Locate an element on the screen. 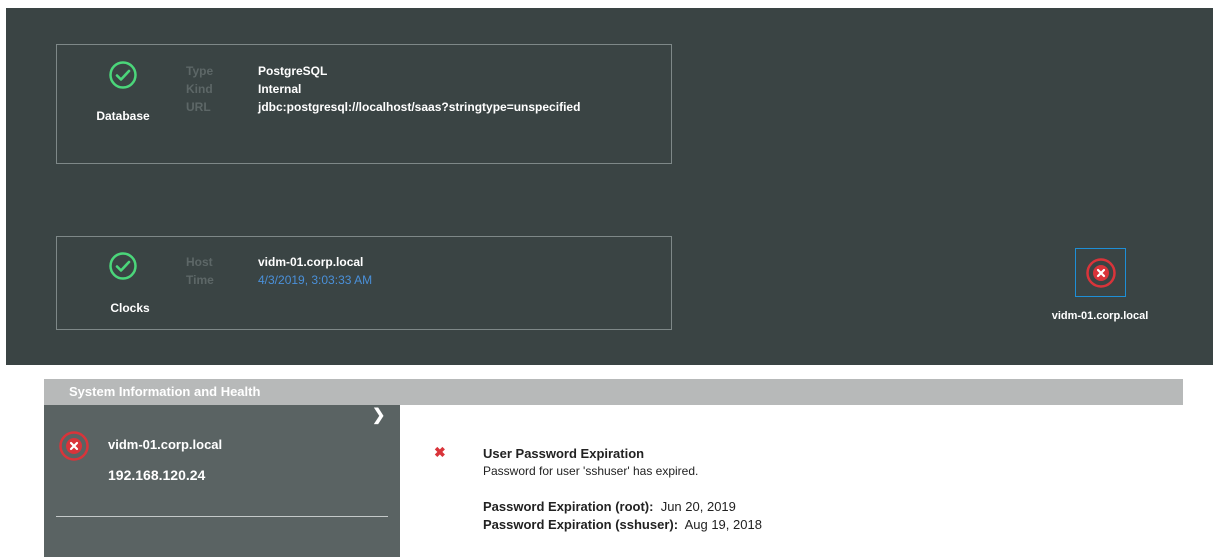 Image resolution: width=1213 pixels, height=557 pixels. type-value: PostgreSQL is located at coordinates (293, 71).